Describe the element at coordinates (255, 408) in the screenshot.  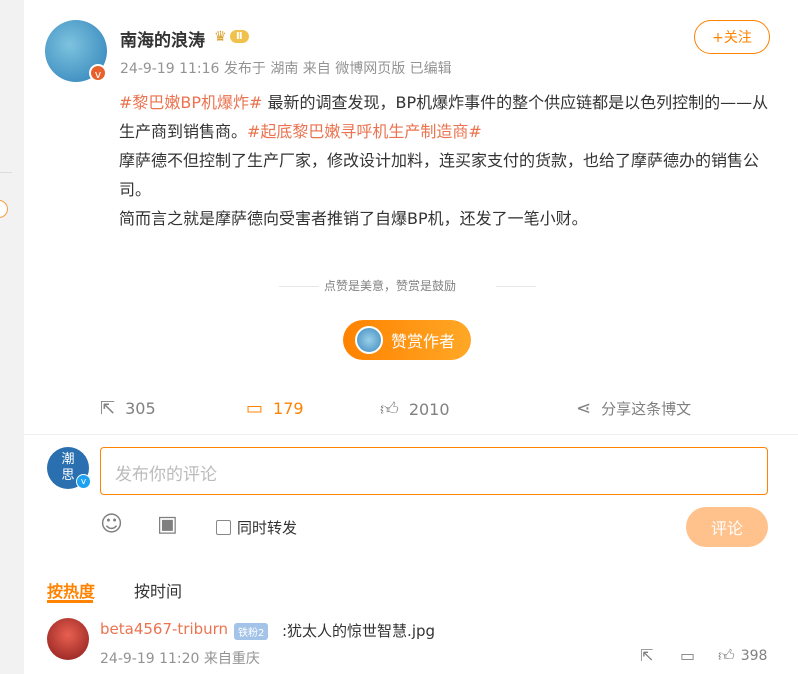
I see `comment-icon: ▭` at that location.